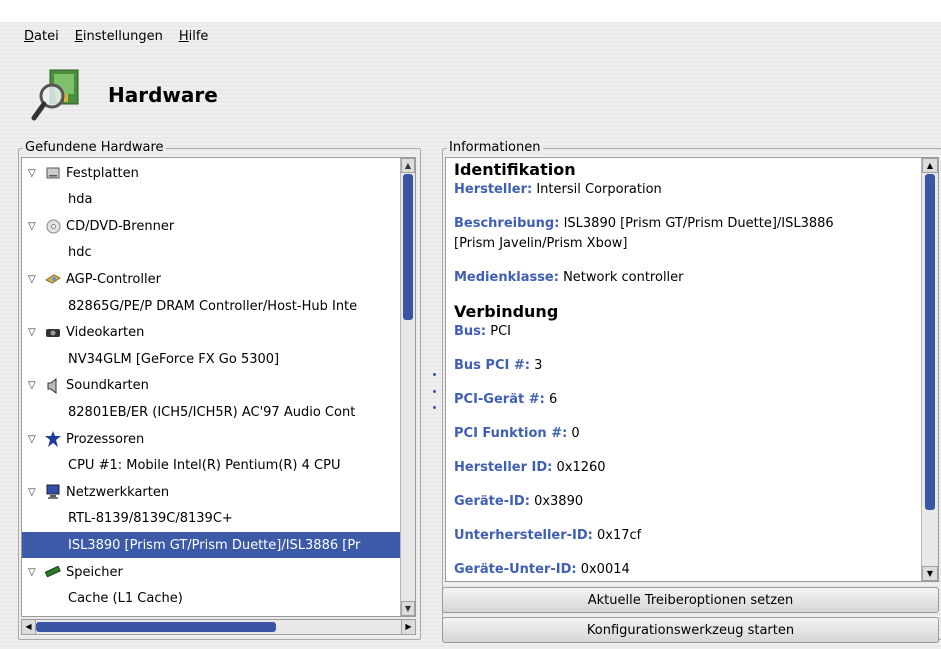 The width and height of the screenshot is (941, 649). Describe the element at coordinates (107, 386) in the screenshot. I see `tree-label: Soundkarten` at that location.